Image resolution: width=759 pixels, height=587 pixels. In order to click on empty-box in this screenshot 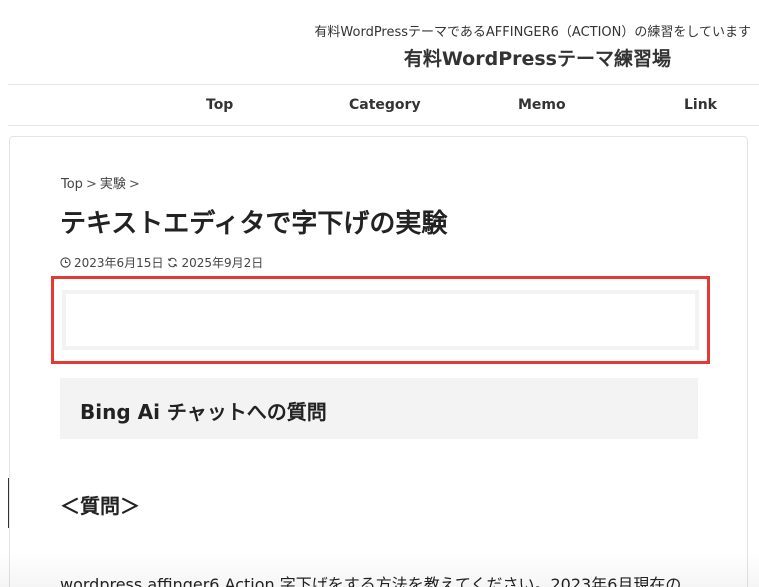, I will do `click(380, 320)`.